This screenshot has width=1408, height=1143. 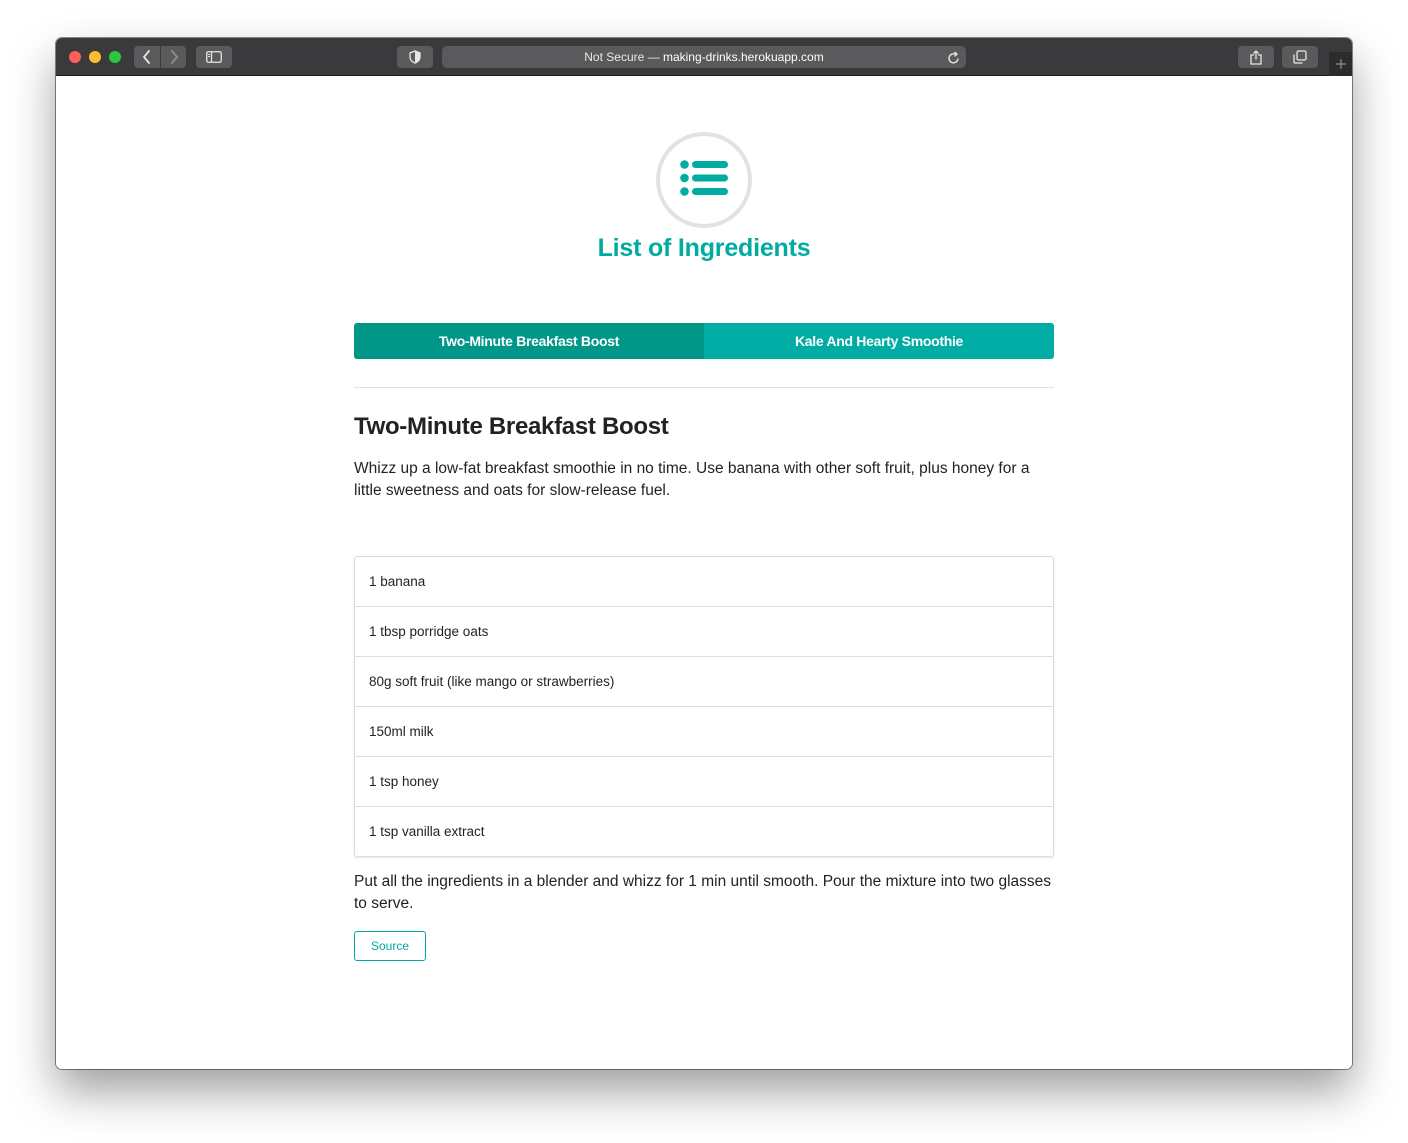 I want to click on address-bar: Not Secure — making-drinks.herokuapp.com, so click(x=704, y=57).